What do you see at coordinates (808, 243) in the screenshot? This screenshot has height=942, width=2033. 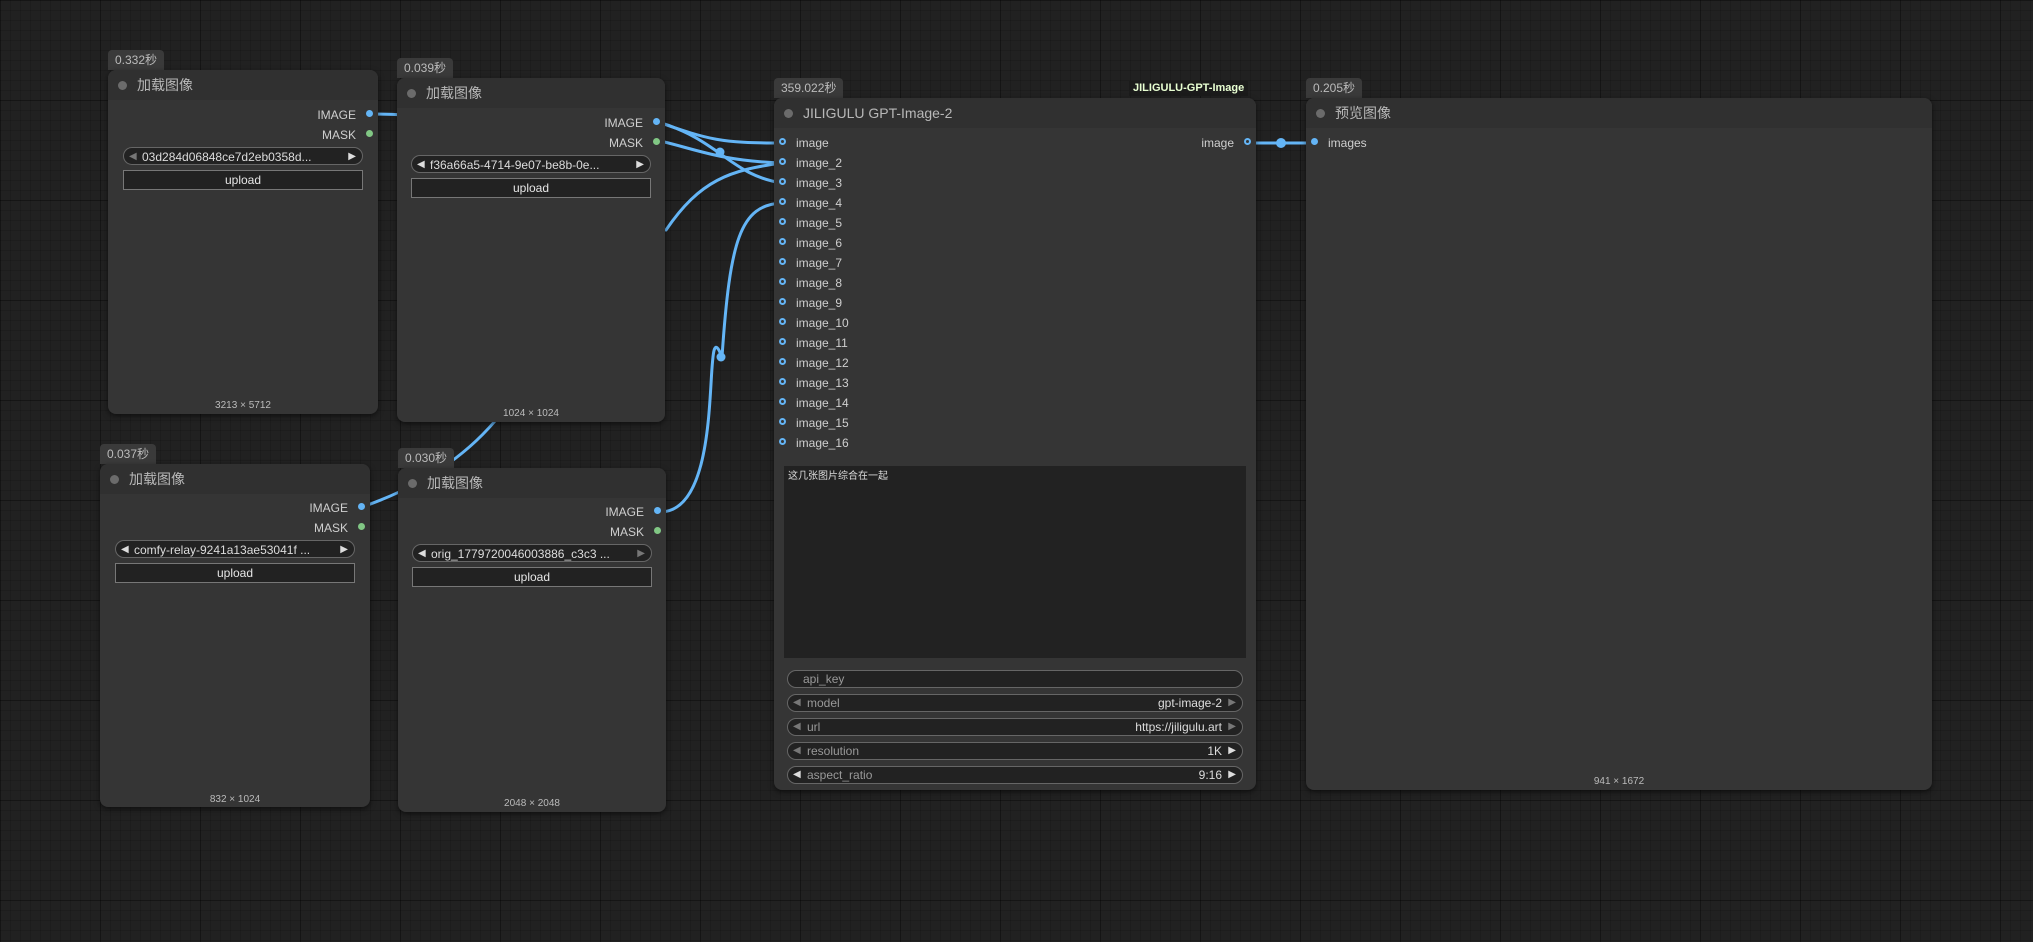 I see `input-image-6: image_6` at bounding box center [808, 243].